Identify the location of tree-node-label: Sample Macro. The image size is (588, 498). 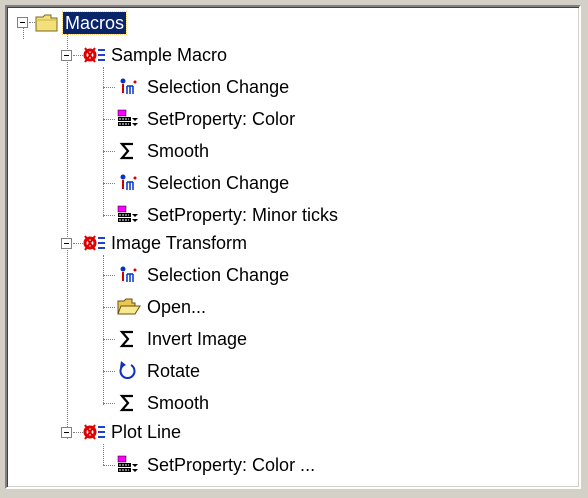
(169, 55).